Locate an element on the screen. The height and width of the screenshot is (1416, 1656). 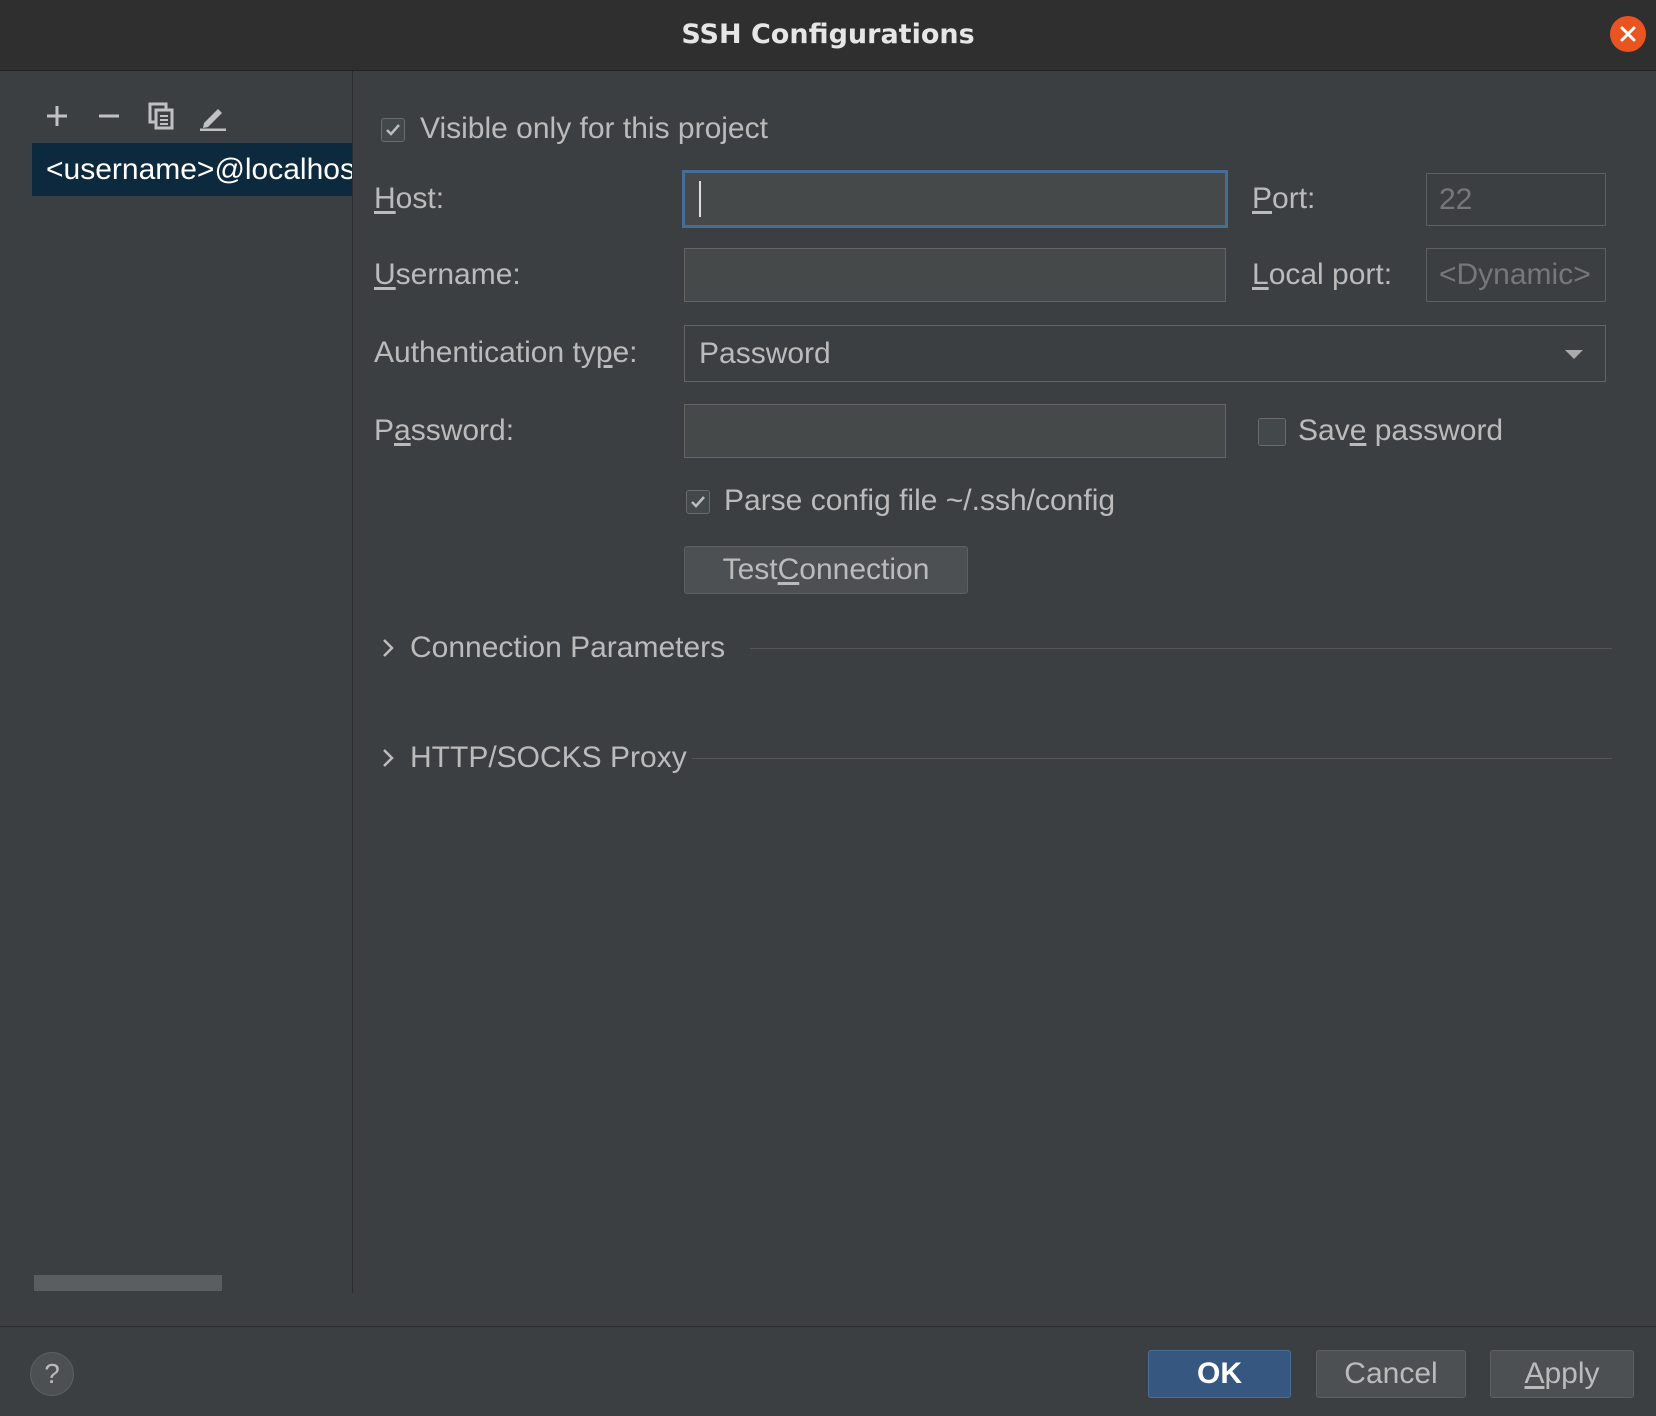
apply-button: Apply is located at coordinates (1562, 1374).